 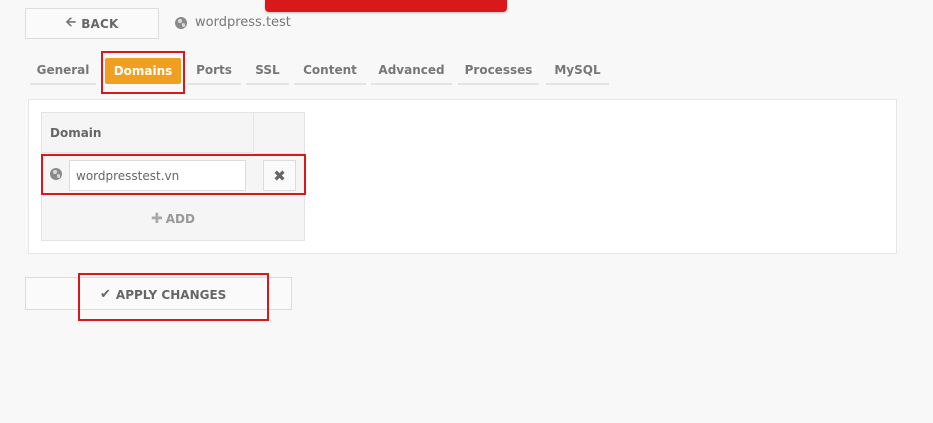 What do you see at coordinates (498, 71) in the screenshot?
I see `tab-processes: Processes` at bounding box center [498, 71].